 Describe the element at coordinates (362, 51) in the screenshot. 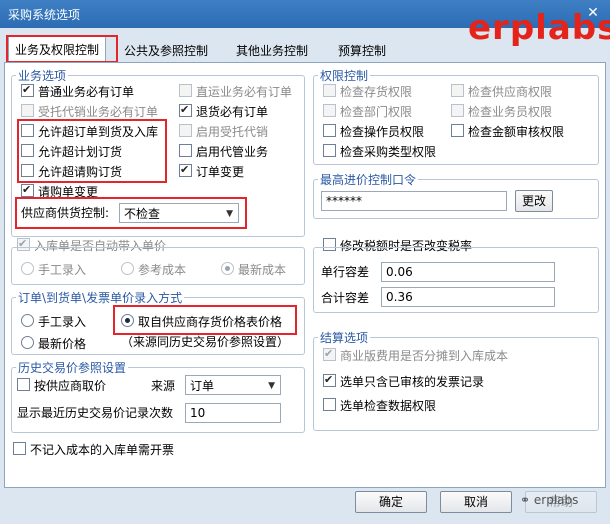

I see `tab-budget: 预算控制` at that location.